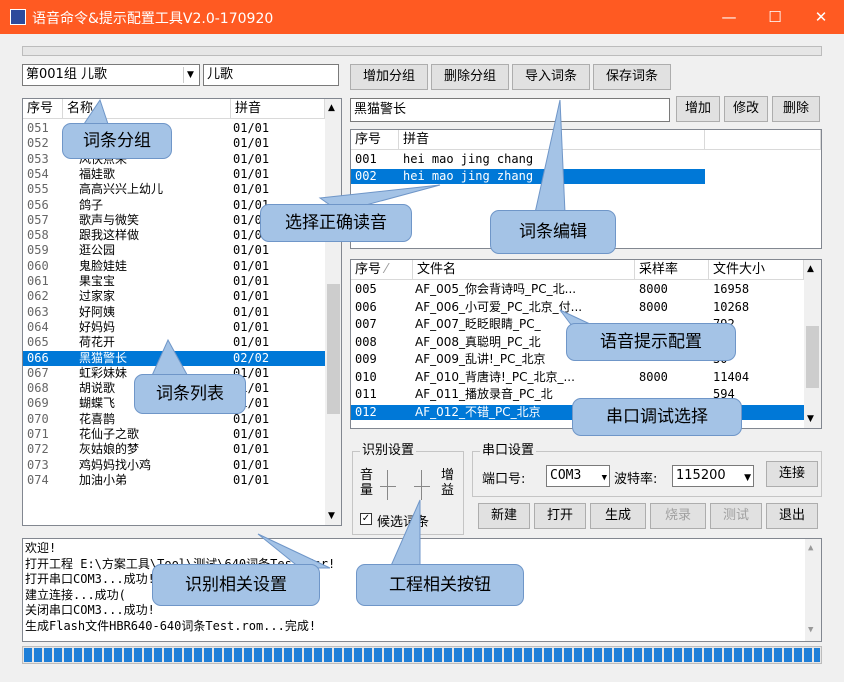 This screenshot has width=844, height=682. I want to click on callout-entry-edit: 词条编辑, so click(553, 232).